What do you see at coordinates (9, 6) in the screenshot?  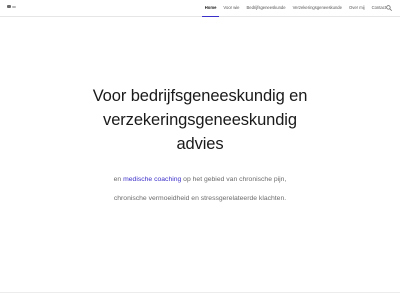 I see `logo-mark` at bounding box center [9, 6].